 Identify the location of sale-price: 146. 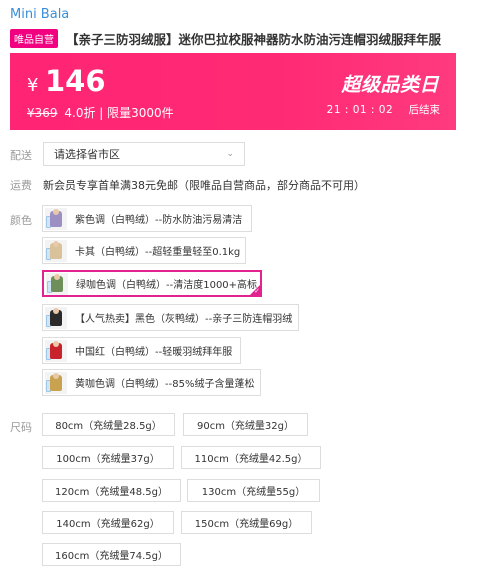
(75, 81).